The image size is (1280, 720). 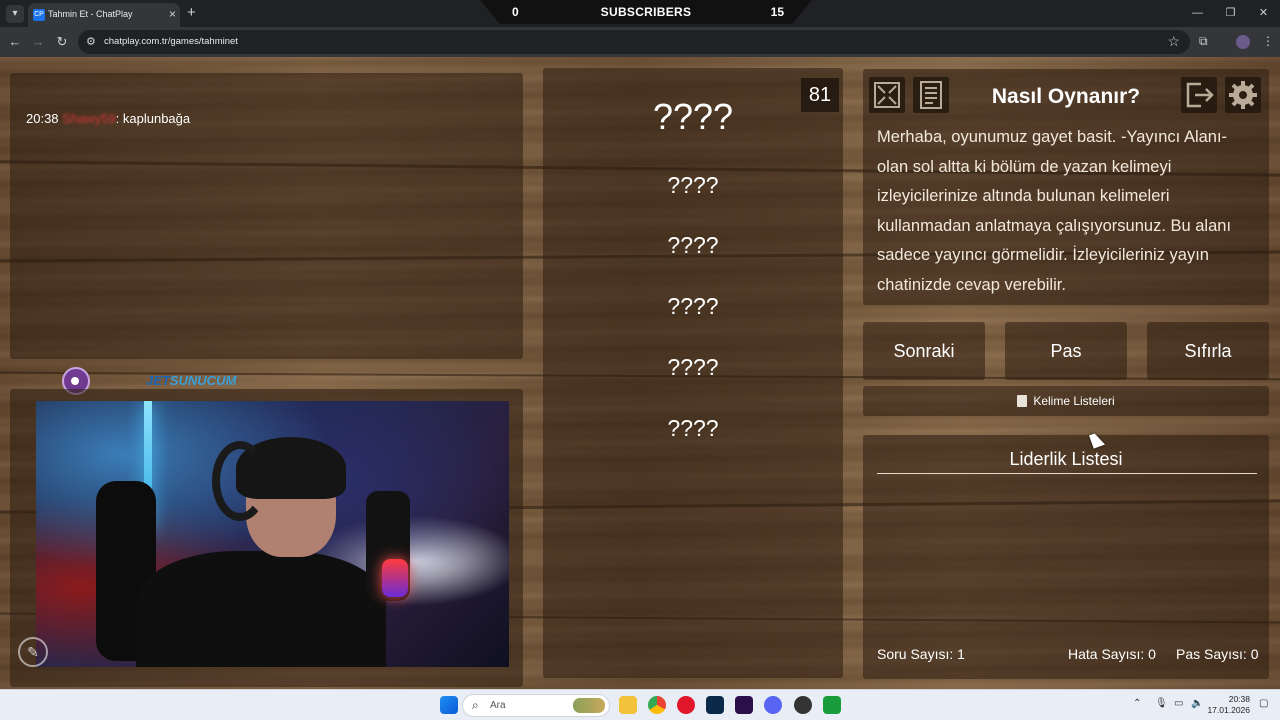 I want to click on start-windows-icon, so click(x=449, y=705).